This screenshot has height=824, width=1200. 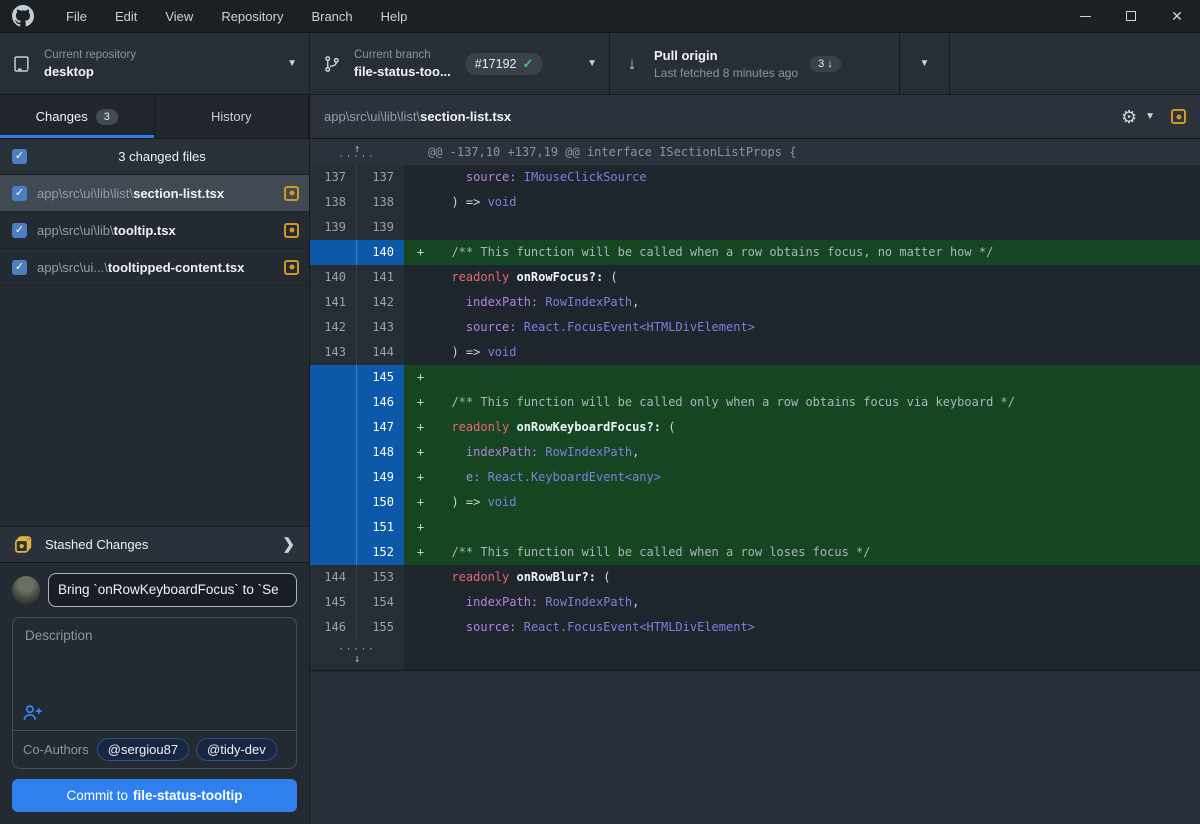 What do you see at coordinates (333, 352) in the screenshot?
I see `old-line-number: 143` at bounding box center [333, 352].